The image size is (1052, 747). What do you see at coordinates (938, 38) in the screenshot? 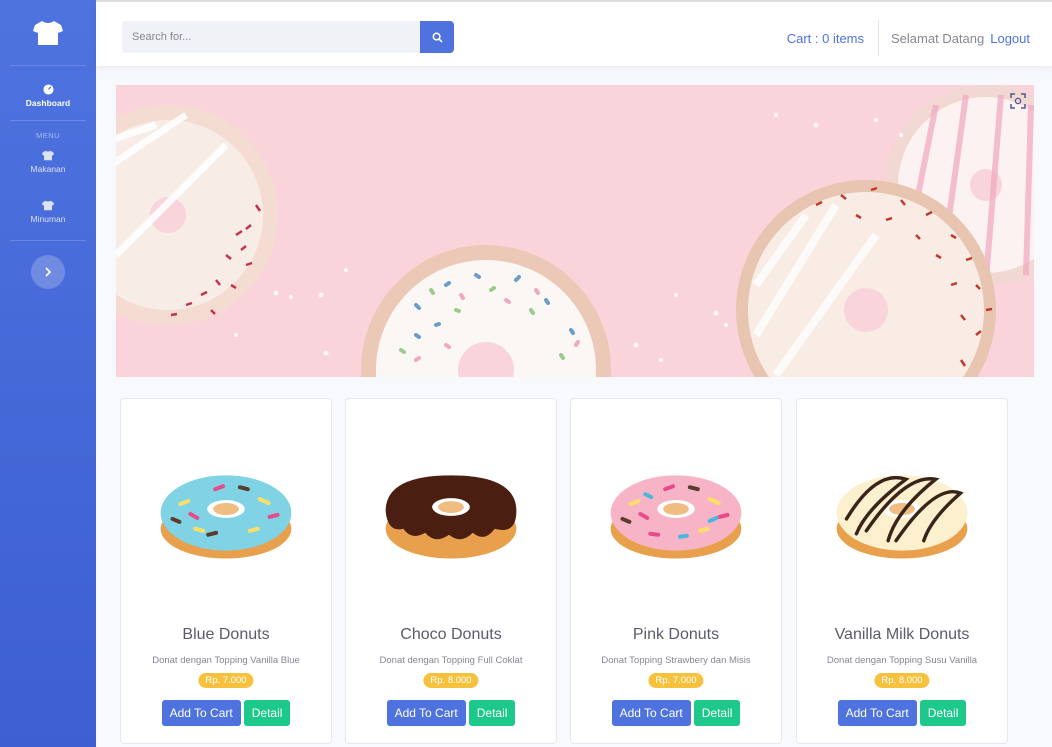
I see `greeting-text: Selamat Datang` at bounding box center [938, 38].